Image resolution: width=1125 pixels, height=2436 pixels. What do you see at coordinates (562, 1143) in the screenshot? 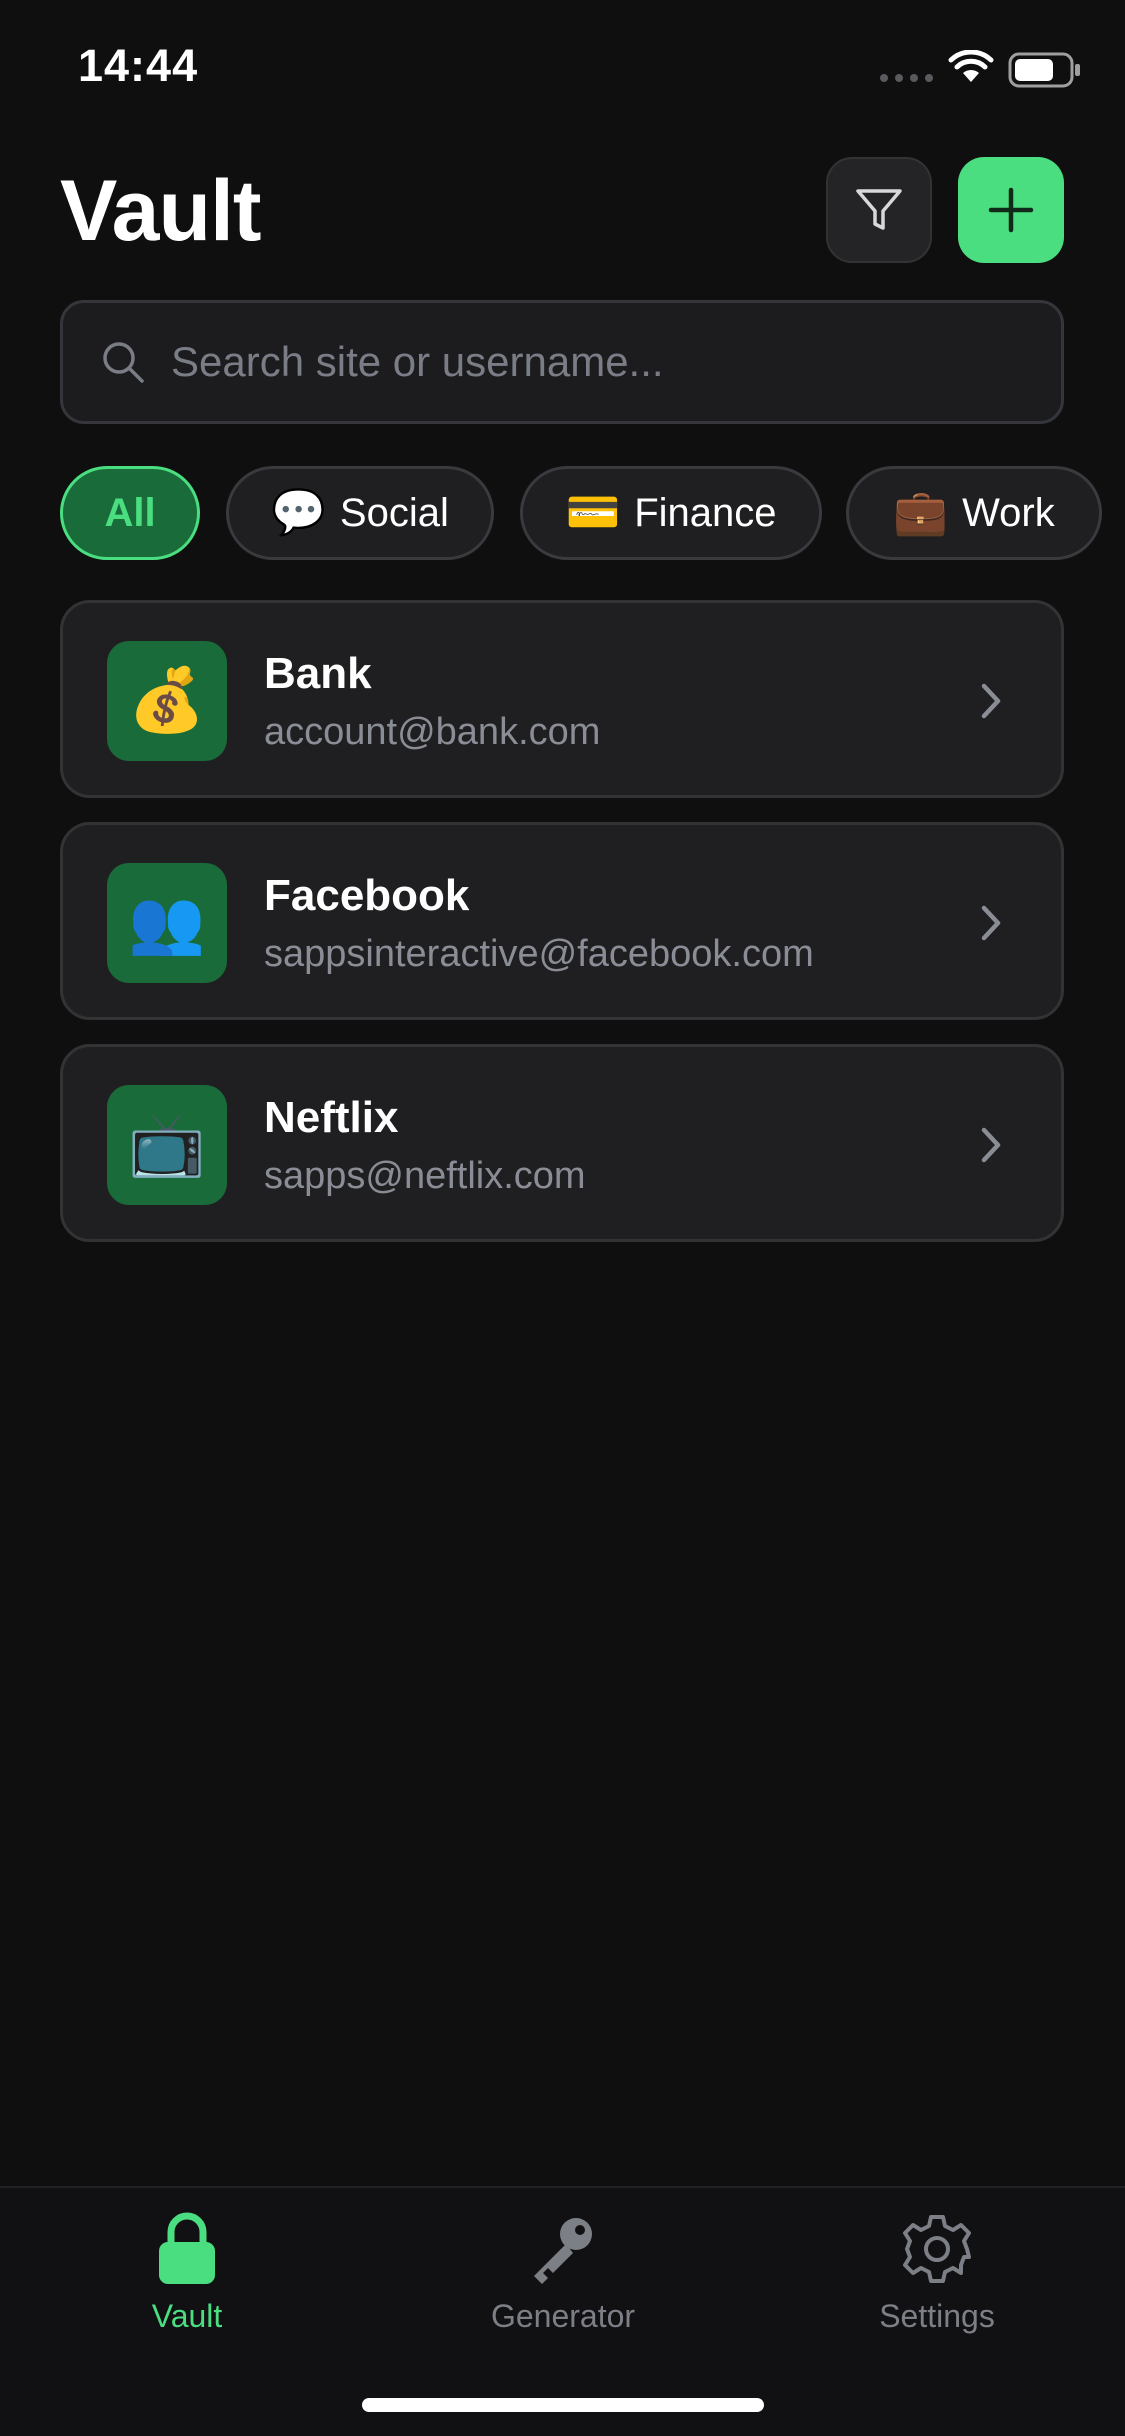
I see `account-item-neftlix: 📺 Neftlix sapps@neftlix.com` at bounding box center [562, 1143].